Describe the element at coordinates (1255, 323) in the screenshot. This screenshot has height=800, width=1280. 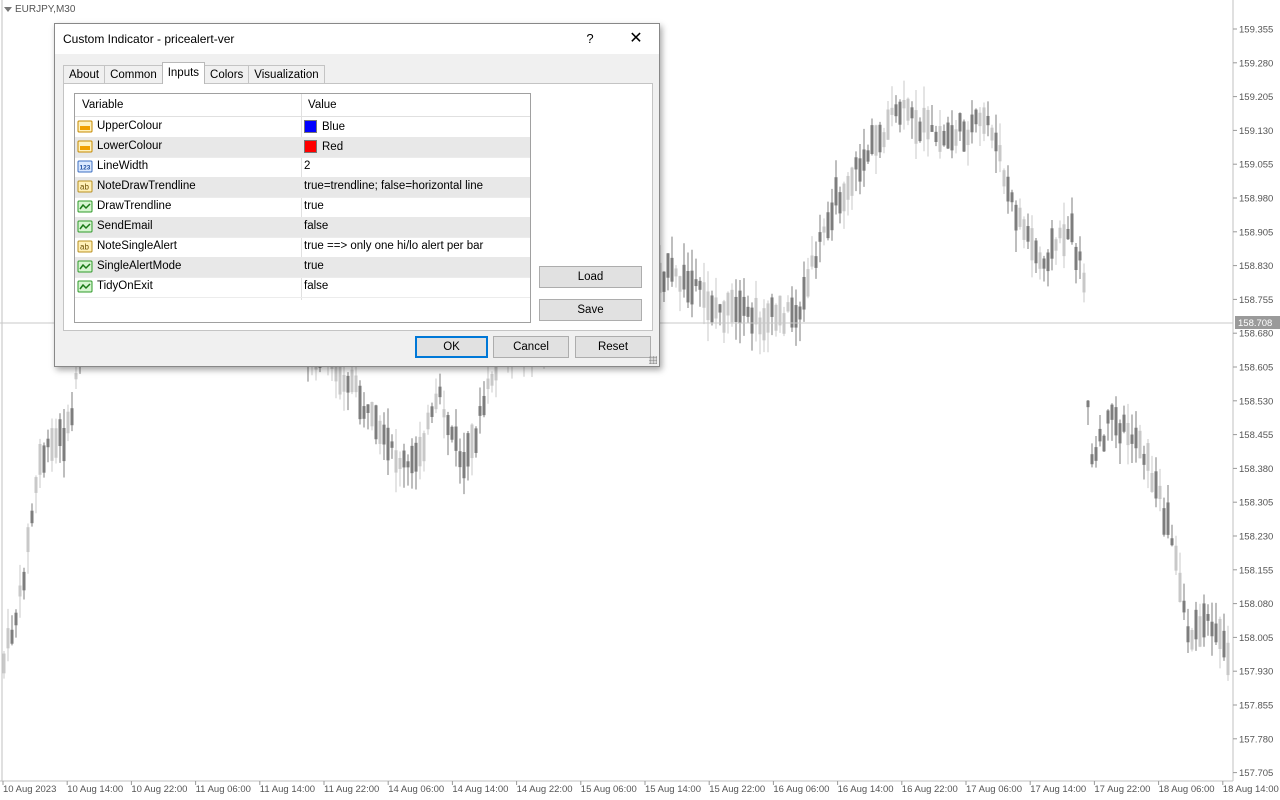
I see `current-price-label: 158.708` at that location.